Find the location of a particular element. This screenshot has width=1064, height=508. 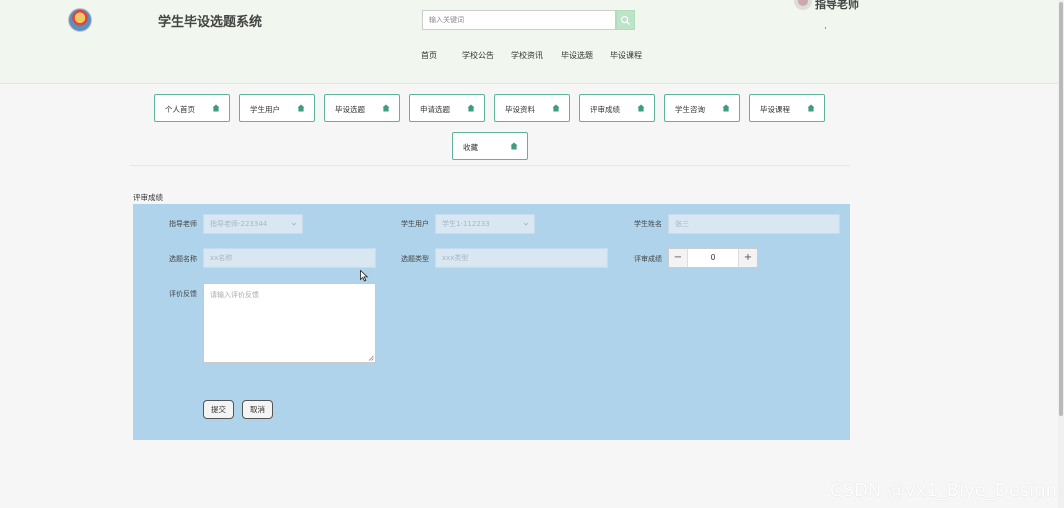

menu-label: 申请选题 is located at coordinates (435, 109).